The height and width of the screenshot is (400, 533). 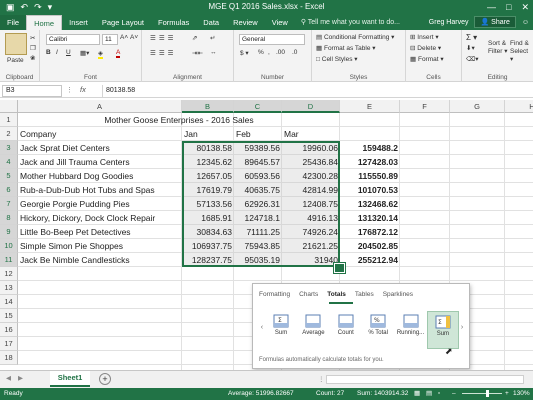 I want to click on paste-icon, so click(x=16, y=44).